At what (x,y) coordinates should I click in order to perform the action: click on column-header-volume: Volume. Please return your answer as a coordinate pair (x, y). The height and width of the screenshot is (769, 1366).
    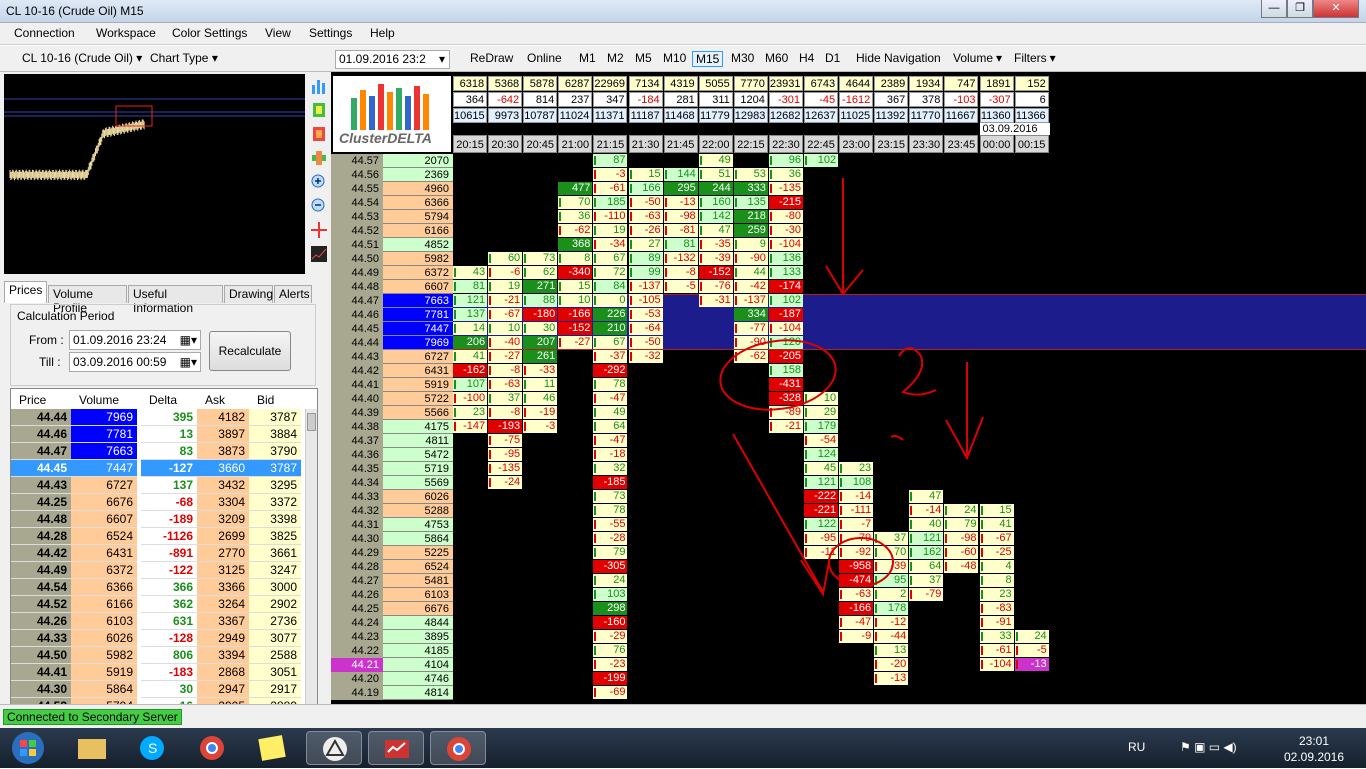
    Looking at the image, I should click on (99, 400).